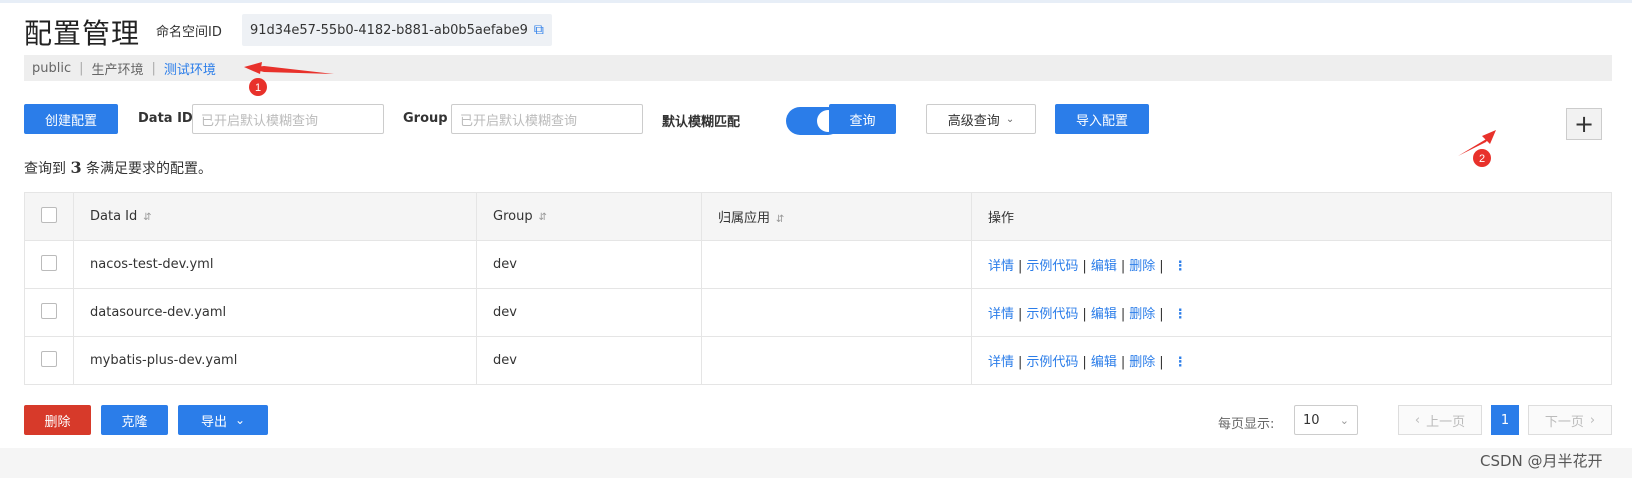  Describe the element at coordinates (76, 167) in the screenshot. I see `result-count: 3` at that location.